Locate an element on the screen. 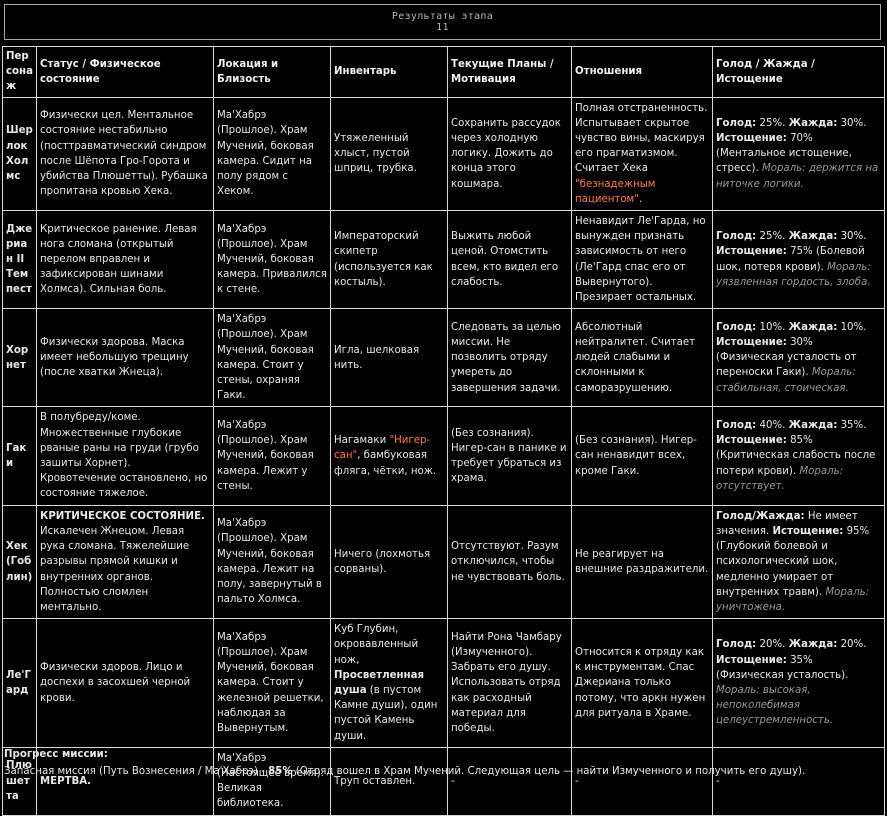  stage-number: 11 is located at coordinates (442, 27).